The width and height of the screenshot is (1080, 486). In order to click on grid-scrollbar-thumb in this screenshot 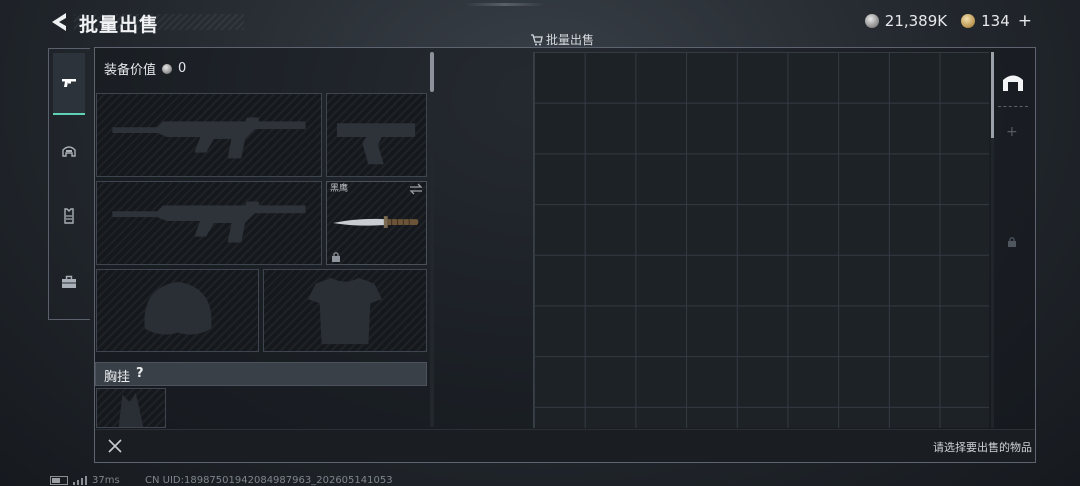, I will do `click(992, 95)`.